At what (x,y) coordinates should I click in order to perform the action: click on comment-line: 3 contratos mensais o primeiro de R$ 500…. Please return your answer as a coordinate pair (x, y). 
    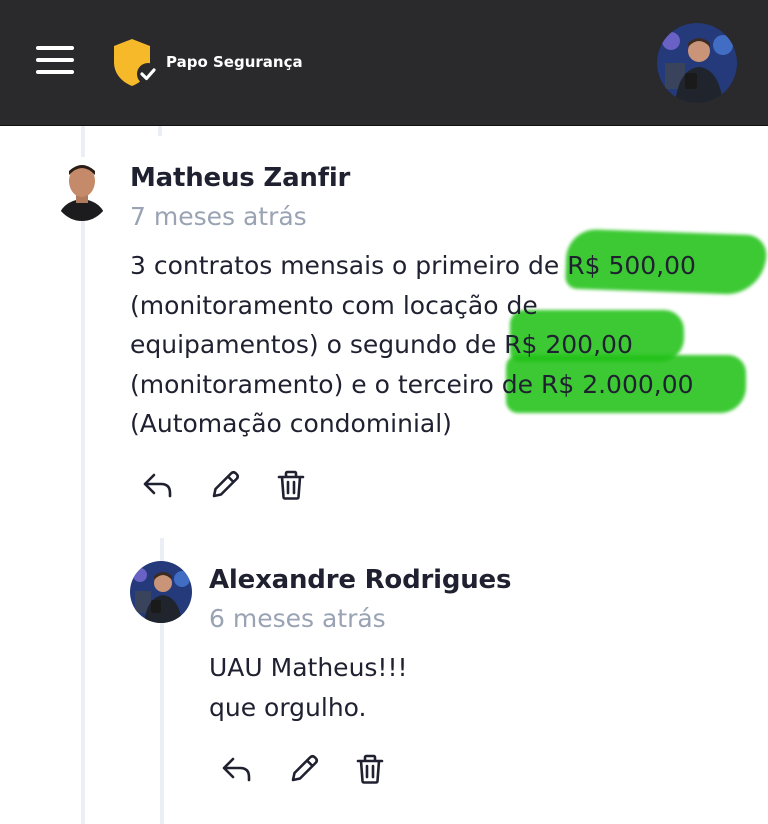
    Looking at the image, I should click on (413, 265).